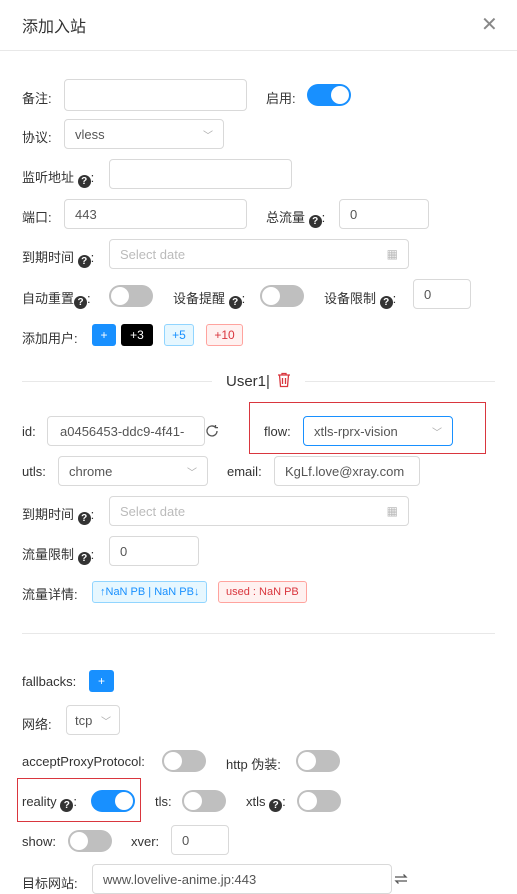 Image resolution: width=517 pixels, height=894 pixels. I want to click on auto-reset-toggle, so click(131, 296).